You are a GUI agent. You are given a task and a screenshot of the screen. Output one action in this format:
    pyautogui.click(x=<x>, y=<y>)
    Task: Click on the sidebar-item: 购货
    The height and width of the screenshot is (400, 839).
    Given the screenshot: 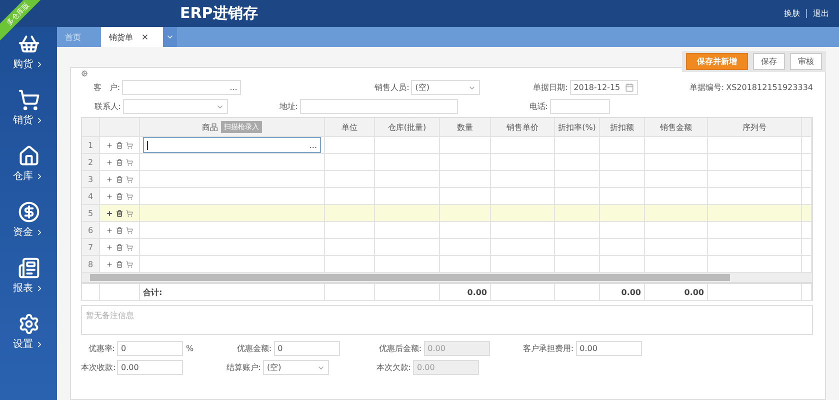 What is the action you would take?
    pyautogui.click(x=28, y=61)
    